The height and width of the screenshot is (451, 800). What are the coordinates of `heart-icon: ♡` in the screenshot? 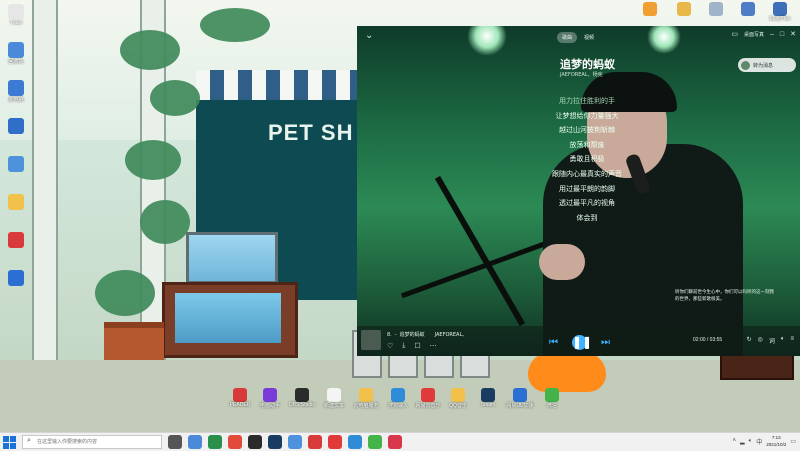 It's located at (390, 346).